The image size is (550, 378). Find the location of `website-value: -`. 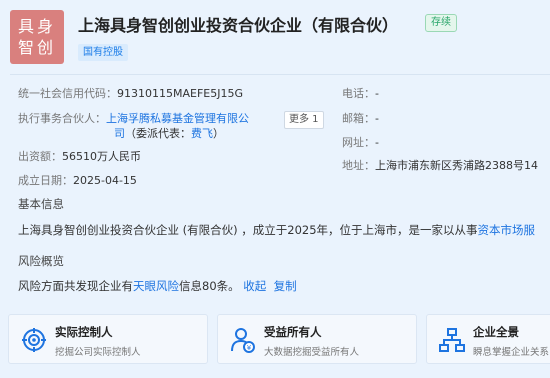

website-value: - is located at coordinates (377, 142).